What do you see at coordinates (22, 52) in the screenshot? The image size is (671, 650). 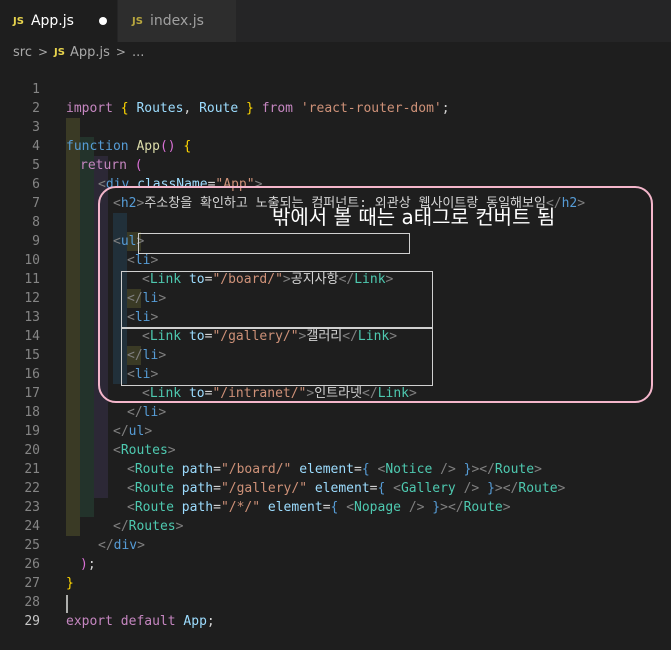 I see `breadcrumb-folder: src` at bounding box center [22, 52].